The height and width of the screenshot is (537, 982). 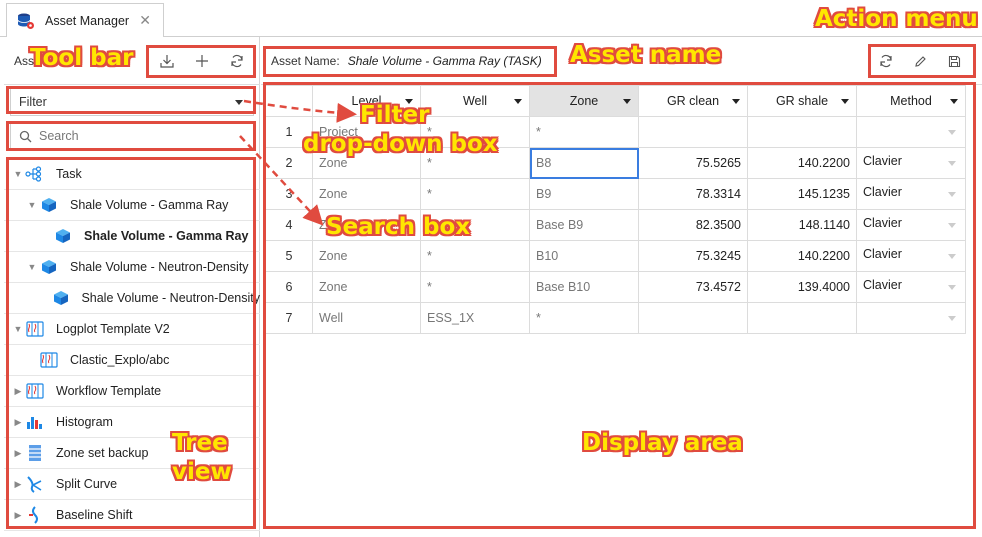 What do you see at coordinates (693, 256) in the screenshot?
I see `cell-gr-clean: 75.3245` at bounding box center [693, 256].